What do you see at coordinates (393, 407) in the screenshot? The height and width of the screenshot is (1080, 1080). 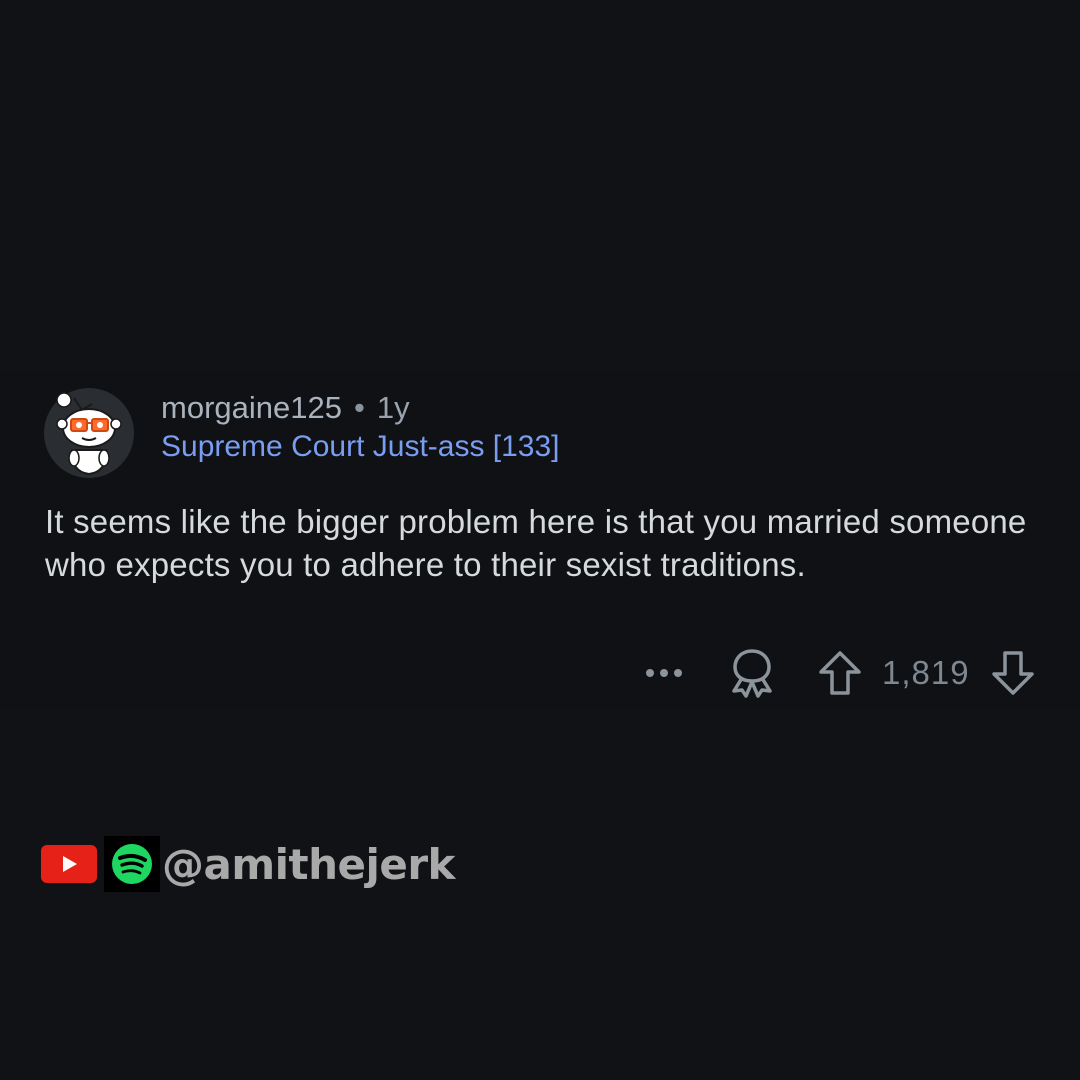 I see `comment-age: 1y` at bounding box center [393, 407].